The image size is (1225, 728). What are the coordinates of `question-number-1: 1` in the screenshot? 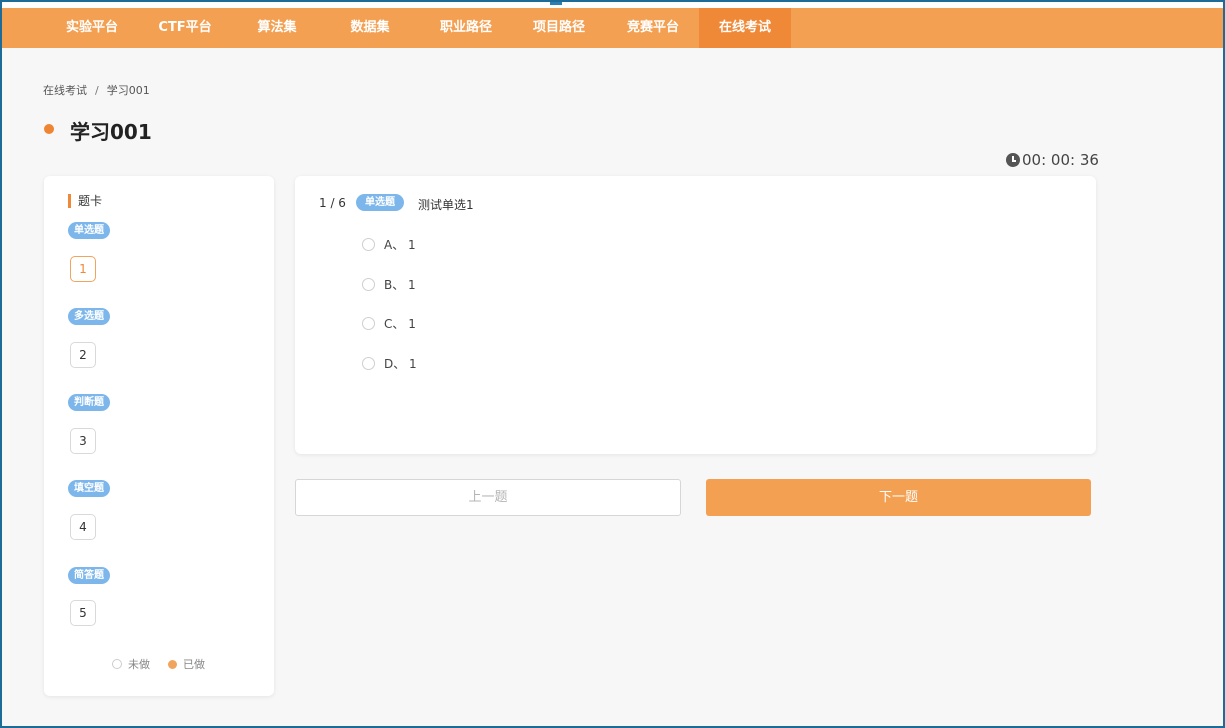 It's located at (83, 269).